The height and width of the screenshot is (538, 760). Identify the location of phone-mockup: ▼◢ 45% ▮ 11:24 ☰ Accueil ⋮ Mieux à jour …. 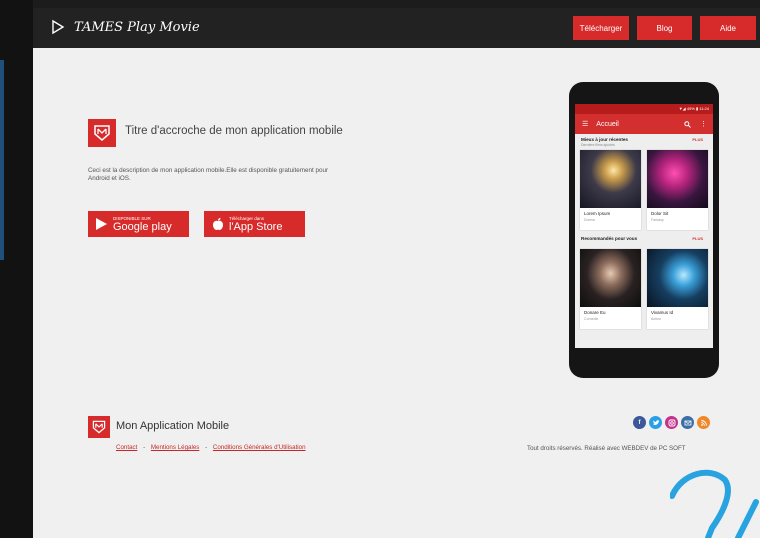
(644, 230).